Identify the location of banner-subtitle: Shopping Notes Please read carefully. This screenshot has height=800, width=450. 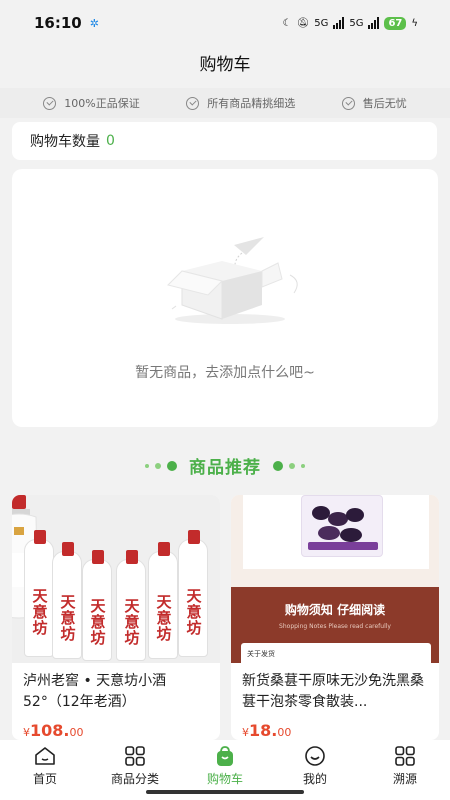
(335, 626).